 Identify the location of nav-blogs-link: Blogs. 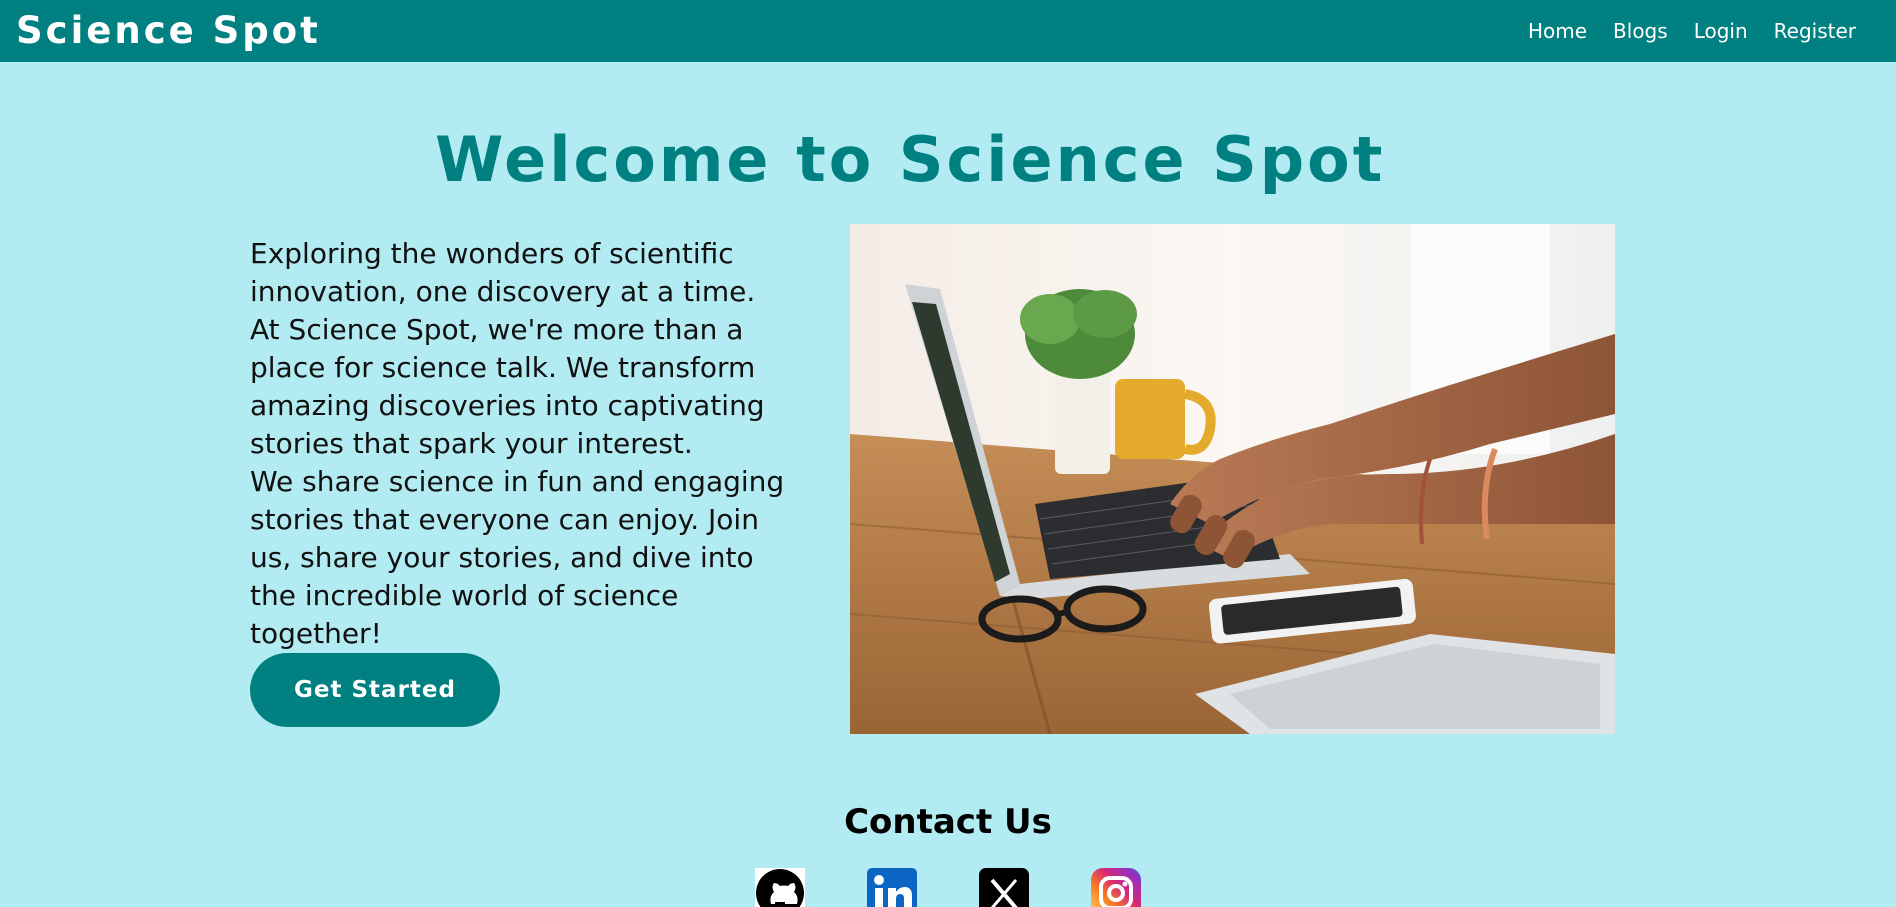
(1640, 31).